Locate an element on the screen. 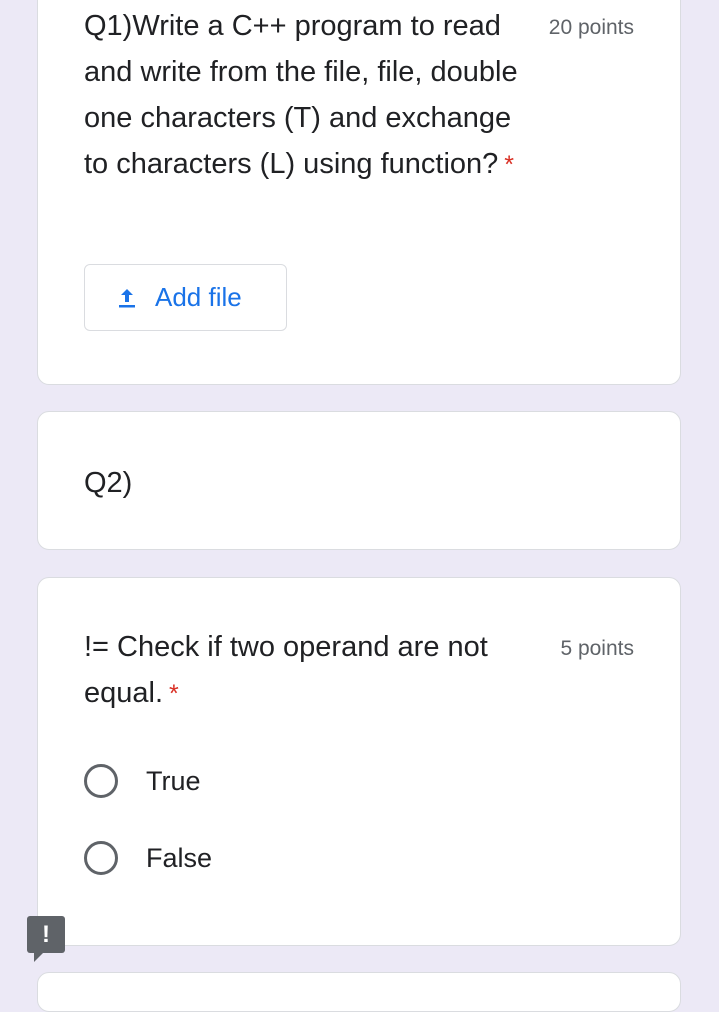  radio-option-false: False is located at coordinates (148, 858).